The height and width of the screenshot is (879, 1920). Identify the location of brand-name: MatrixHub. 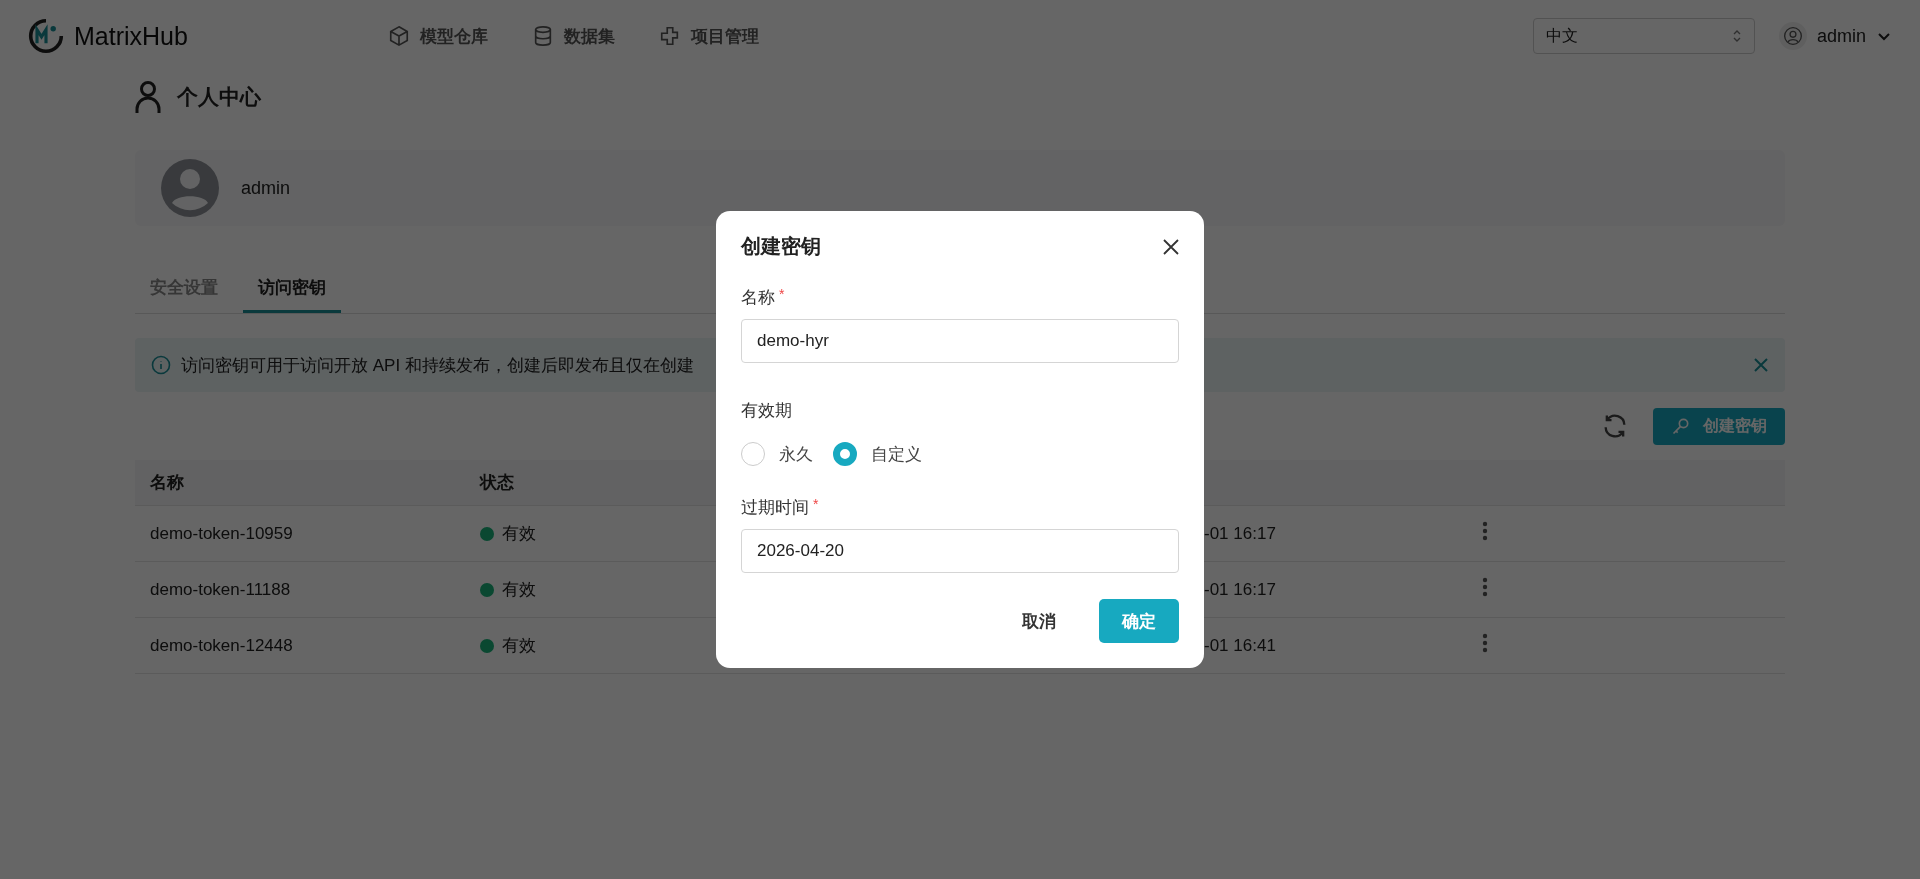
(131, 36).